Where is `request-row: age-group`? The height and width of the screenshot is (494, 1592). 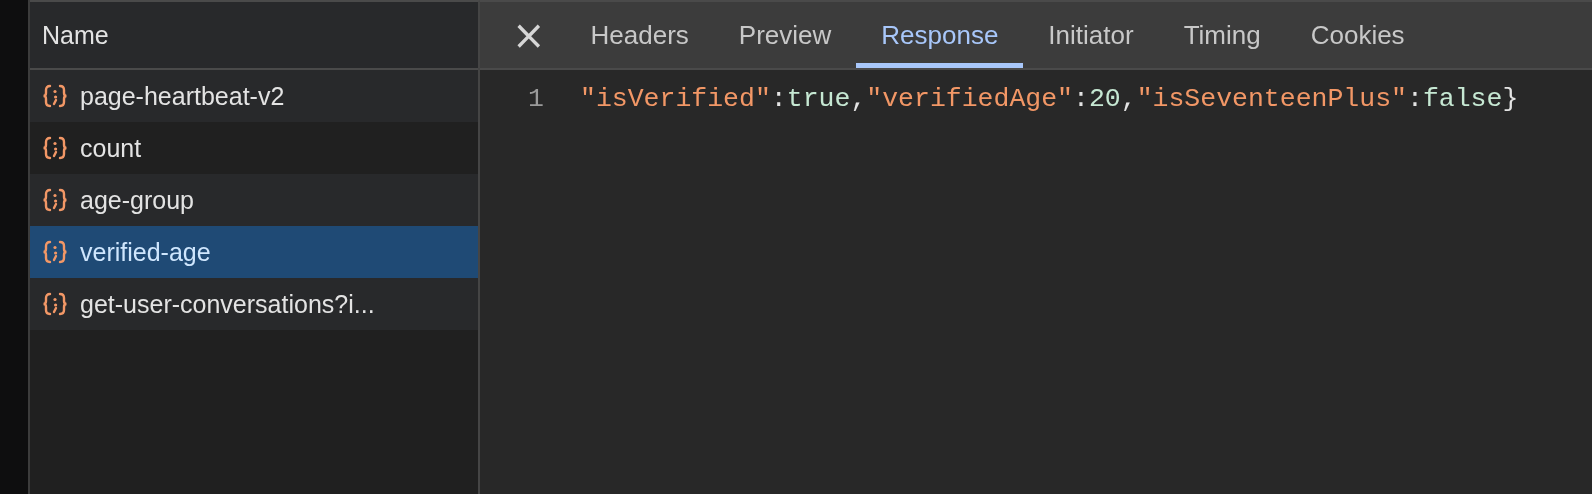 request-row: age-group is located at coordinates (254, 200).